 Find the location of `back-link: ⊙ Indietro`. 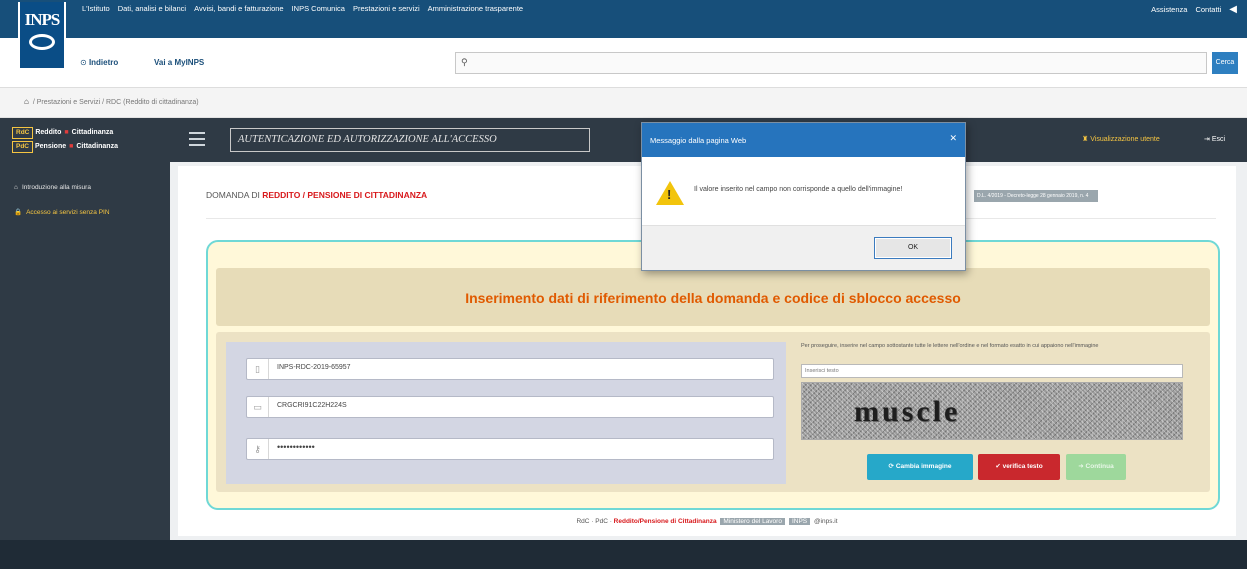

back-link: ⊙ Indietro is located at coordinates (99, 62).